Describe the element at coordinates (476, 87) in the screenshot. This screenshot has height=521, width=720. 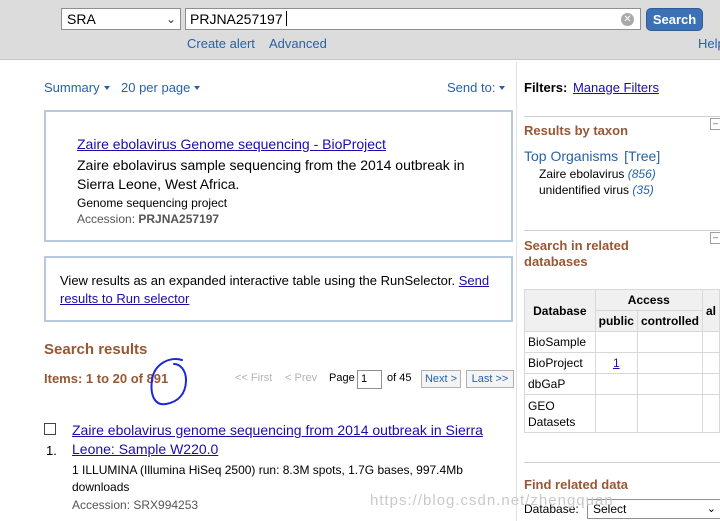
I see `send-to-dropdown: Send to:` at that location.